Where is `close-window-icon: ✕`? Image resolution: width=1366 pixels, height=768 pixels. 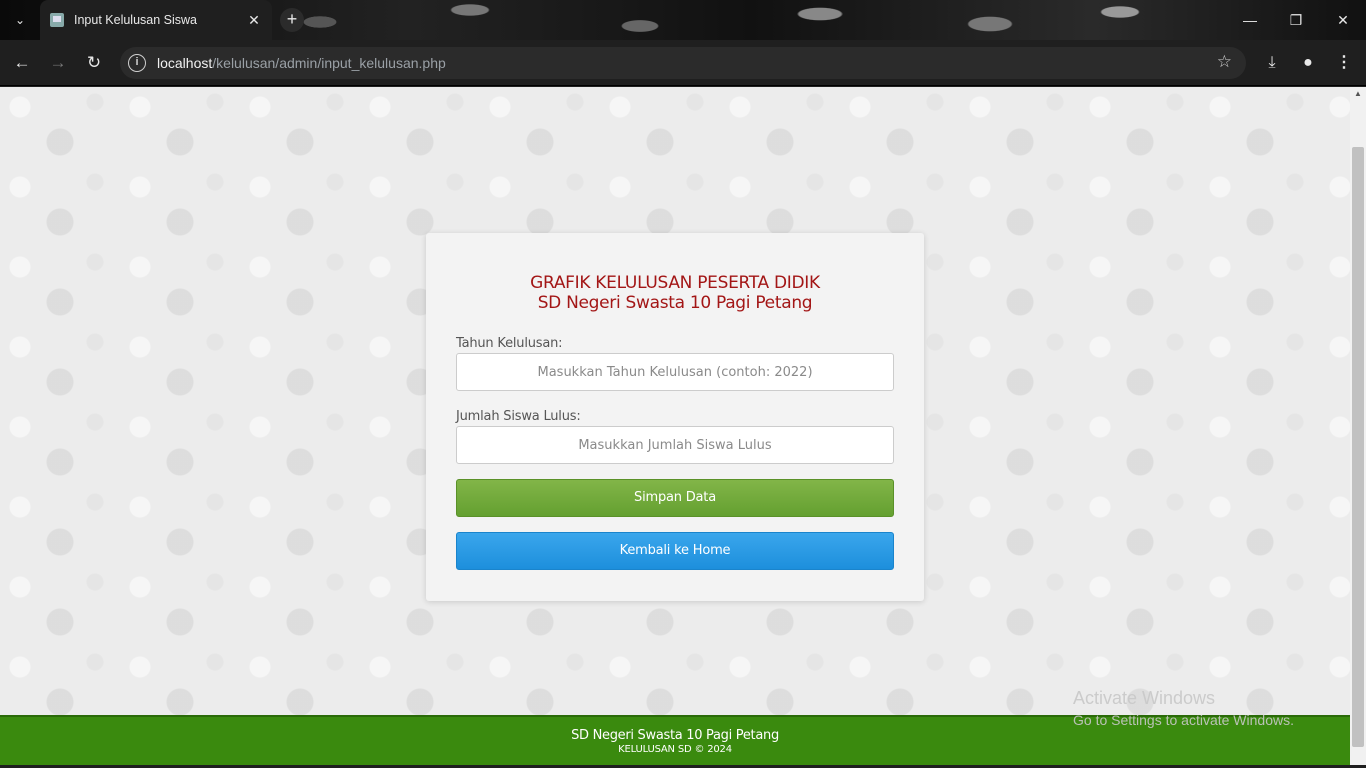
close-window-icon: ✕ is located at coordinates (1343, 20).